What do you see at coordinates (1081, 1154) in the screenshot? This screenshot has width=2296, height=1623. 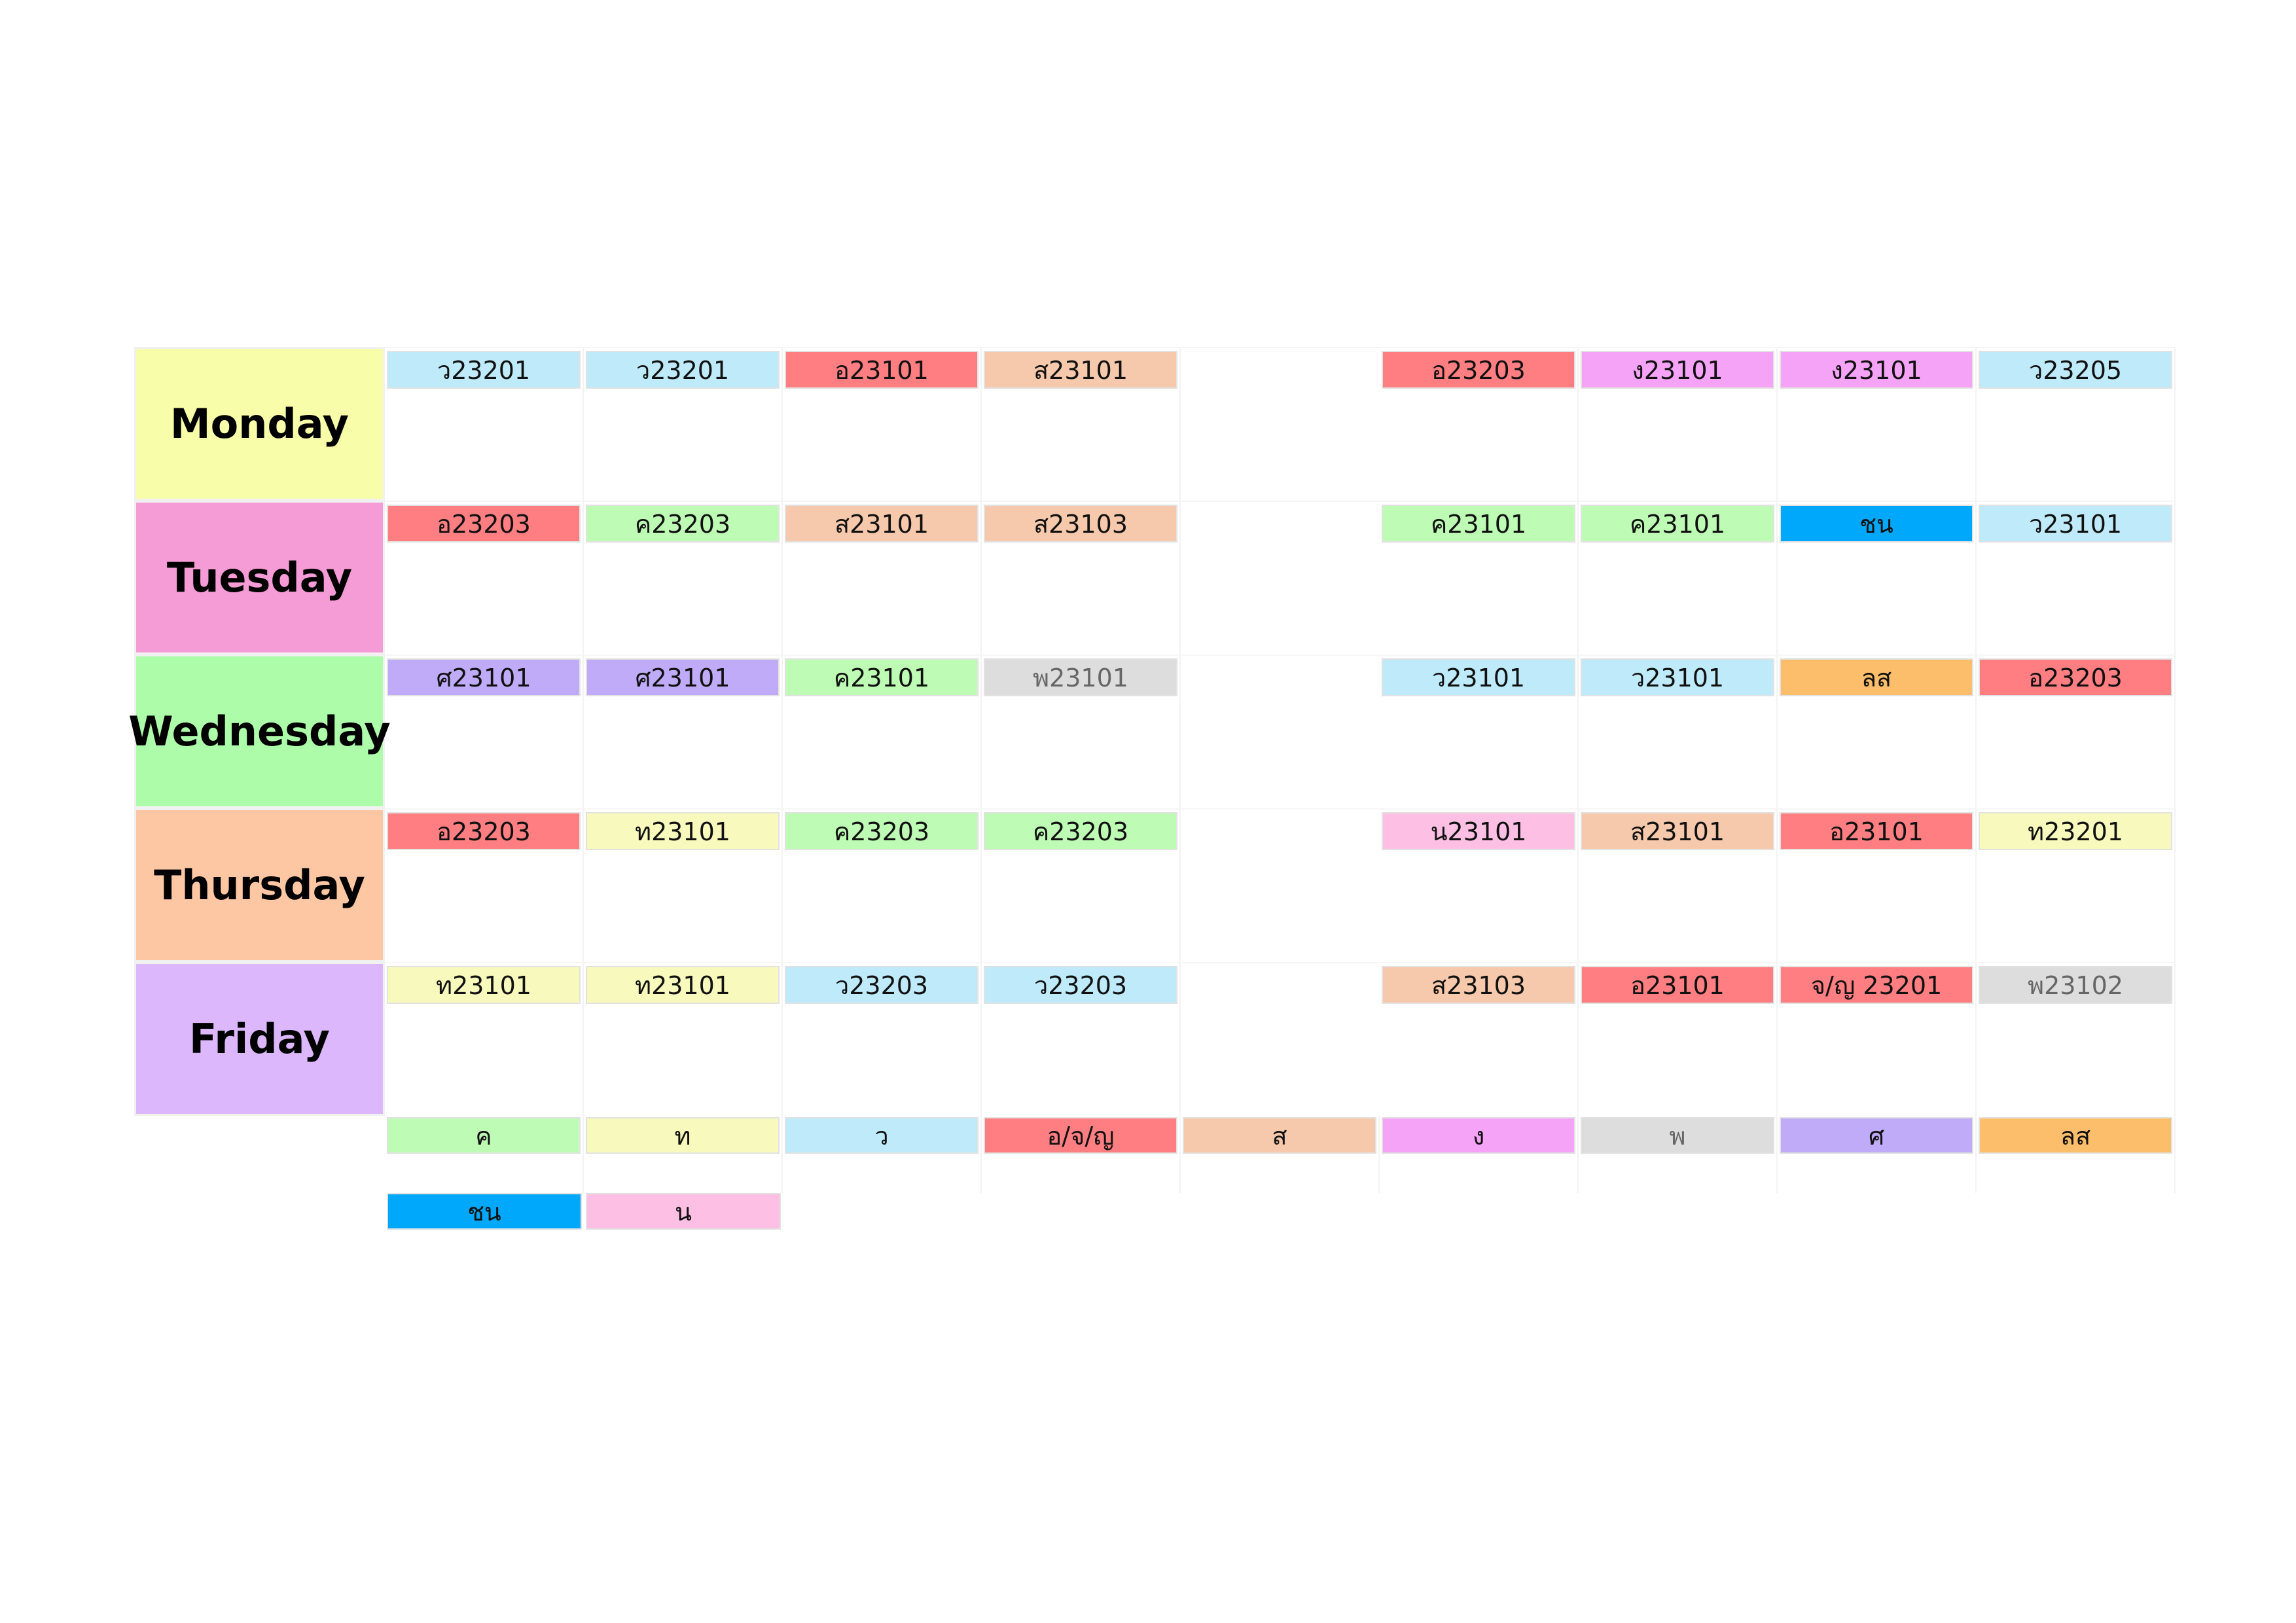 I see `legend-cell: อ/จ/ญ` at bounding box center [1081, 1154].